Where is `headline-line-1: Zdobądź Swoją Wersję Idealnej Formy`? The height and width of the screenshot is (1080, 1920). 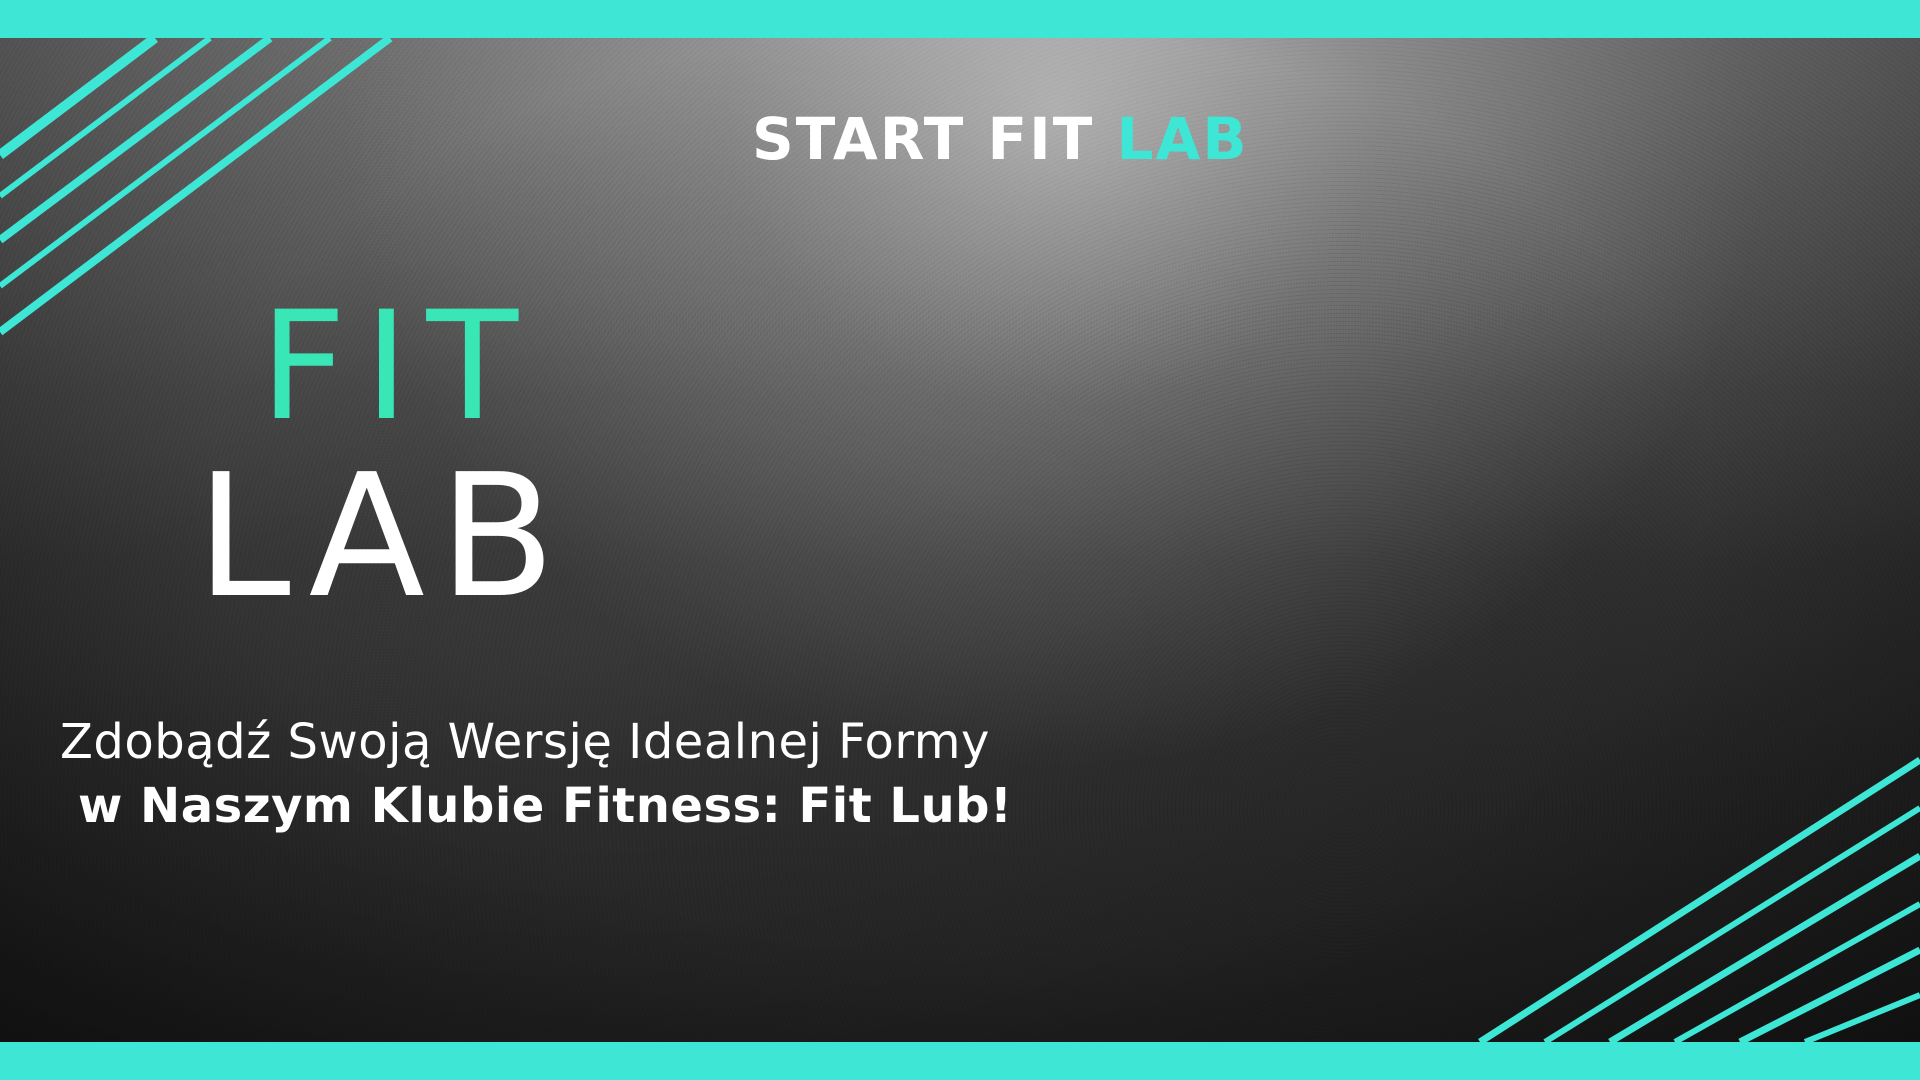 headline-line-1: Zdobądź Swoją Wersję Idealnej Formy is located at coordinates (525, 742).